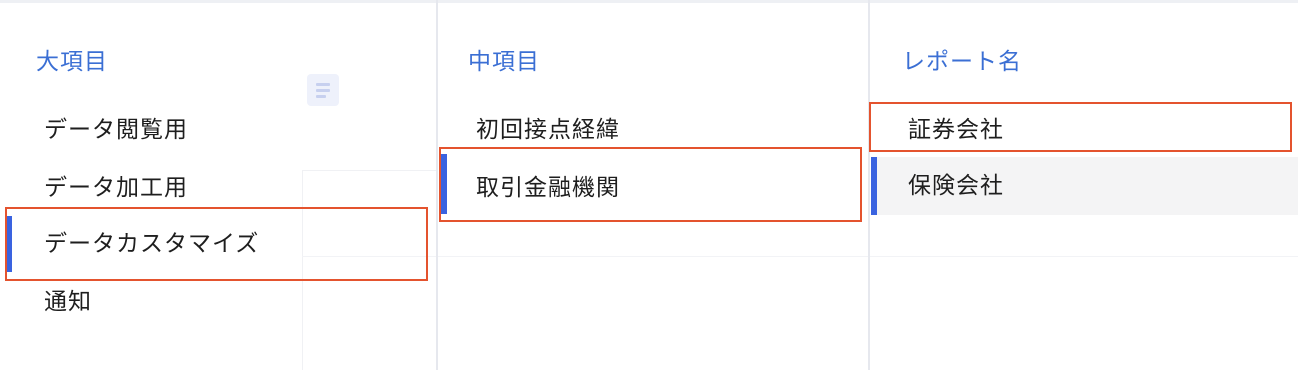 The width and height of the screenshot is (1298, 370). I want to click on background-divider, so click(800, 256).